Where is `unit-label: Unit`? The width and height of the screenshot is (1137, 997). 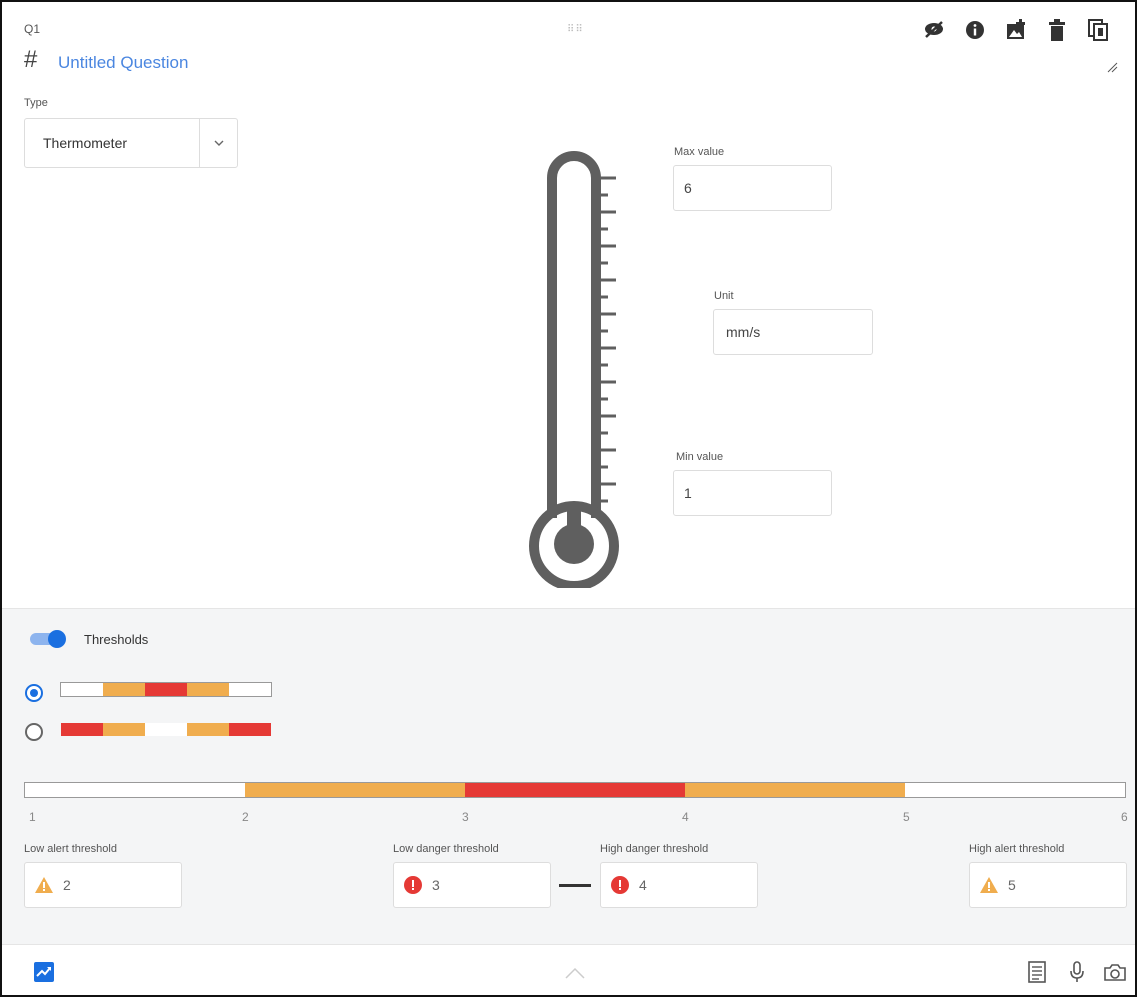 unit-label: Unit is located at coordinates (724, 296).